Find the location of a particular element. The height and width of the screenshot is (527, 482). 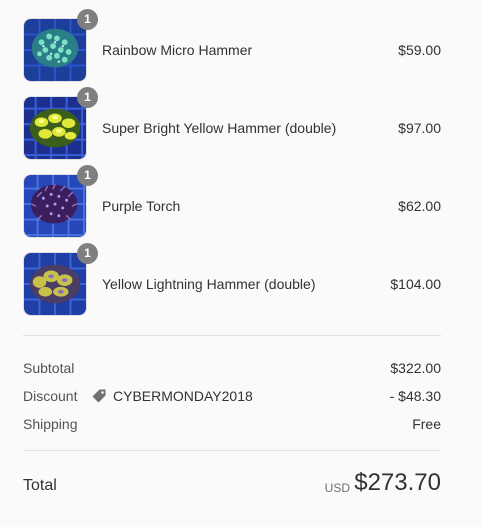

product-name: Purple Torch is located at coordinates (141, 206).